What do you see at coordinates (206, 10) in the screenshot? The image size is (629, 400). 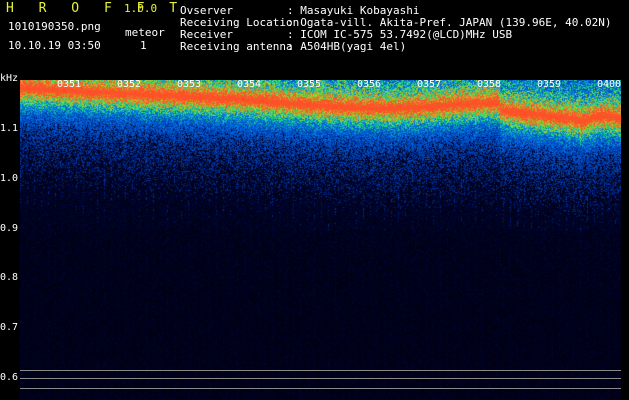 I see `observer-label: Ovserver` at bounding box center [206, 10].